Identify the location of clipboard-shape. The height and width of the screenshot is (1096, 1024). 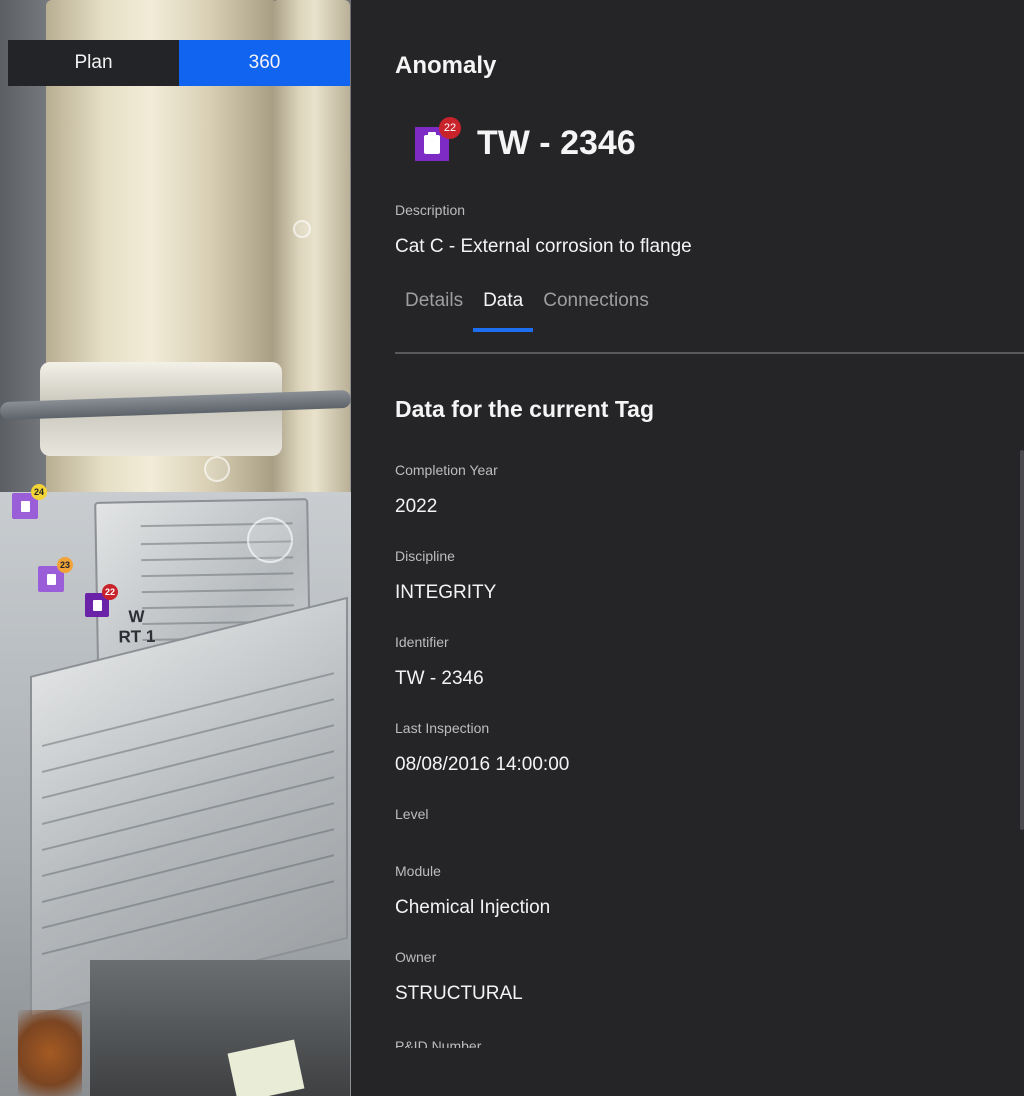
(432, 142).